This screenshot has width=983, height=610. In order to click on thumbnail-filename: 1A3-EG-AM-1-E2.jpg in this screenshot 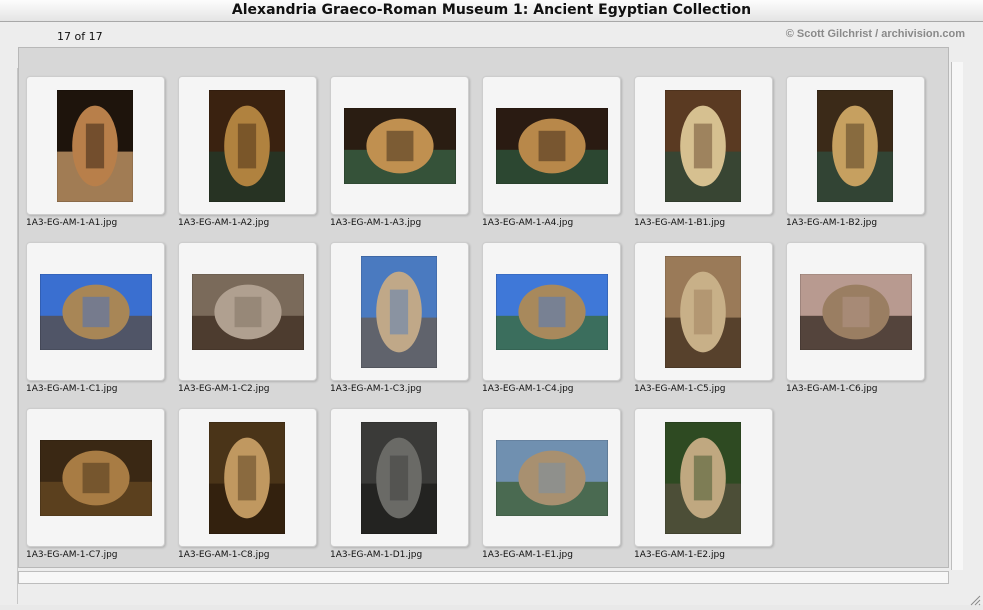, I will do `click(679, 555)`.